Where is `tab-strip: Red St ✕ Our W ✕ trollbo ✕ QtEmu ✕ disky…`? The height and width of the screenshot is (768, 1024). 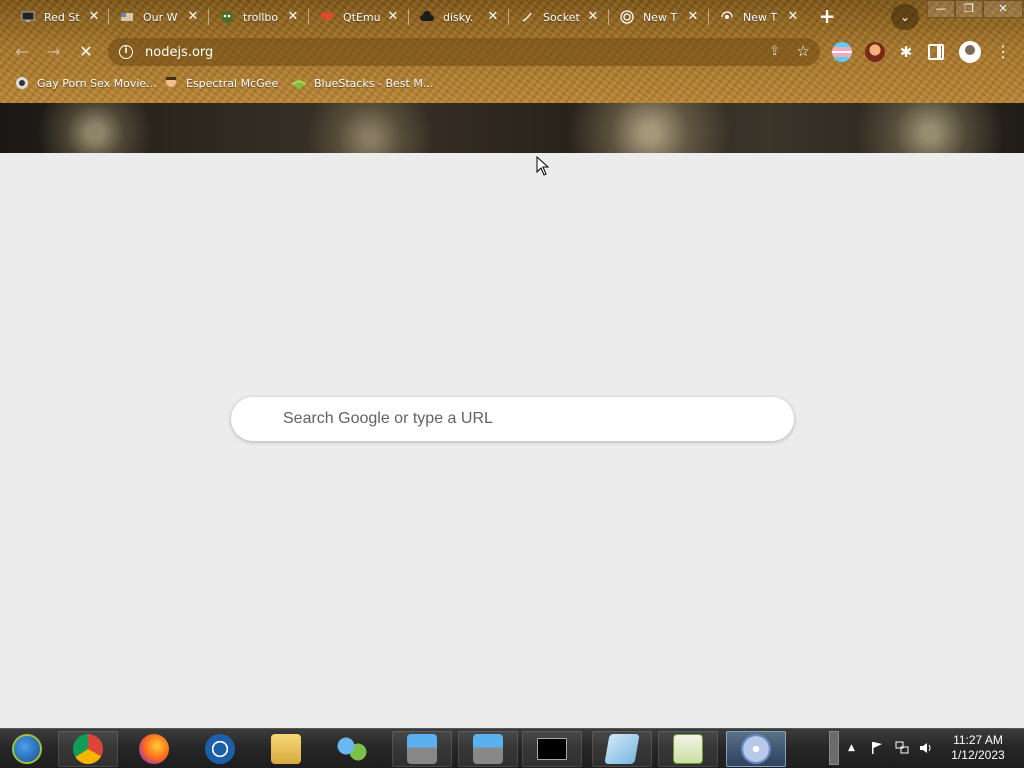
tab-strip: Red St ✕ Our W ✕ trollbo ✕ QtEmu ✕ disky… is located at coordinates (512, 17).